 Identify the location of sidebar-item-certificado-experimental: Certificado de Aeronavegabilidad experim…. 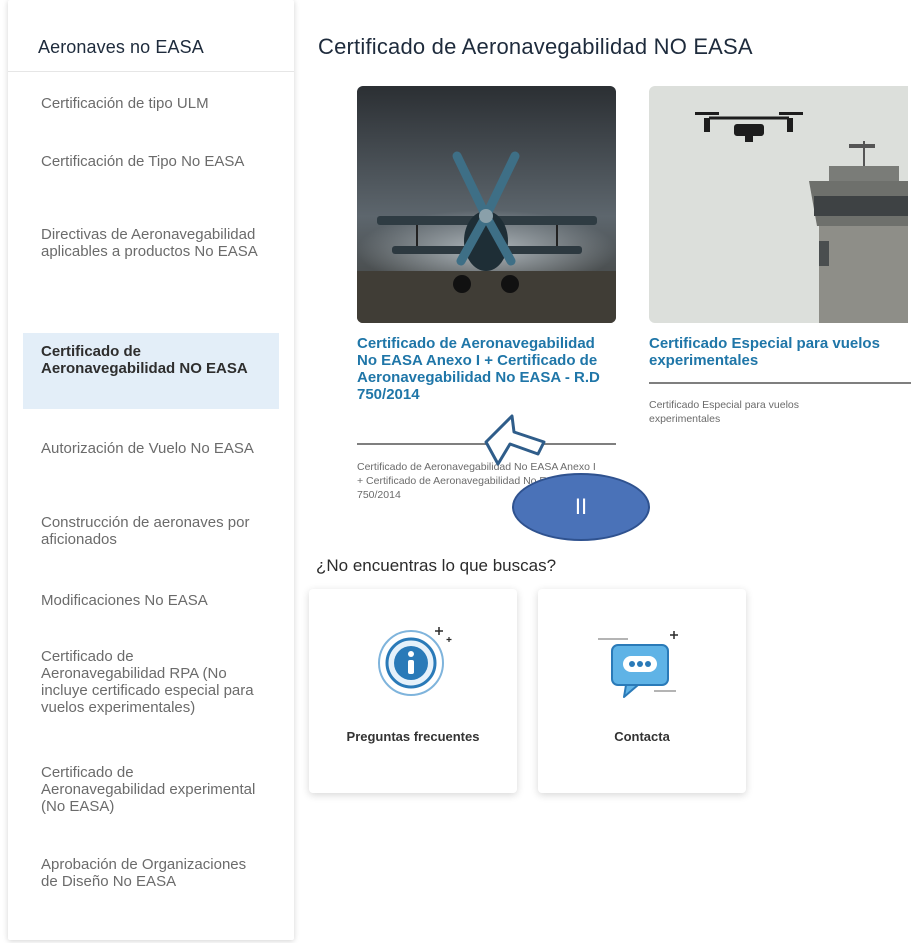
(151, 789).